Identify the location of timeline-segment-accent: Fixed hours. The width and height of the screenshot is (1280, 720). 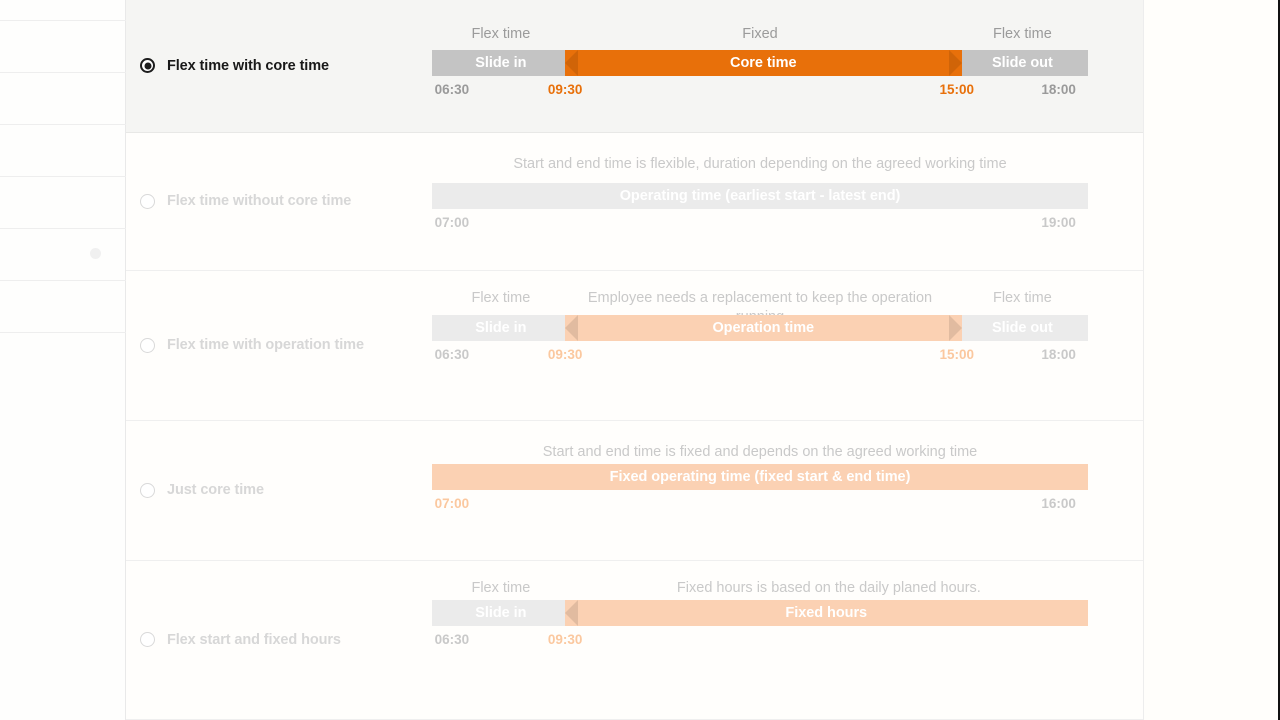
(826, 613).